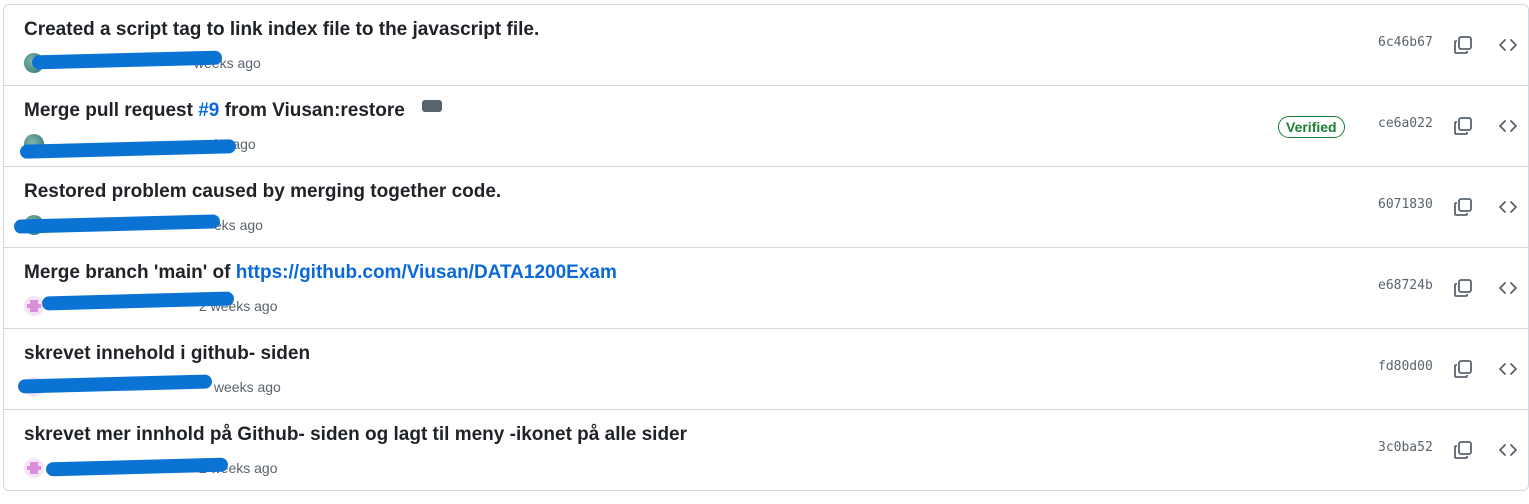 The width and height of the screenshot is (1529, 504). What do you see at coordinates (1405, 204) in the screenshot?
I see `commit-sha: 6071830` at bounding box center [1405, 204].